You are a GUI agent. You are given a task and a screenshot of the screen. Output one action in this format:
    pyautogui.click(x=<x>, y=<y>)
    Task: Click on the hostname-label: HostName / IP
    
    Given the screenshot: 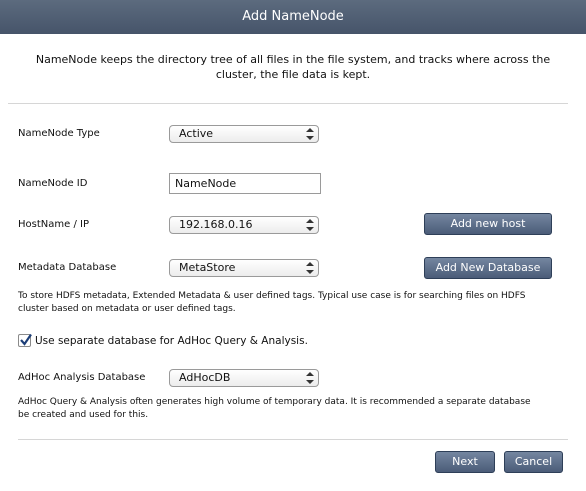 What is the action you would take?
    pyautogui.click(x=53, y=224)
    